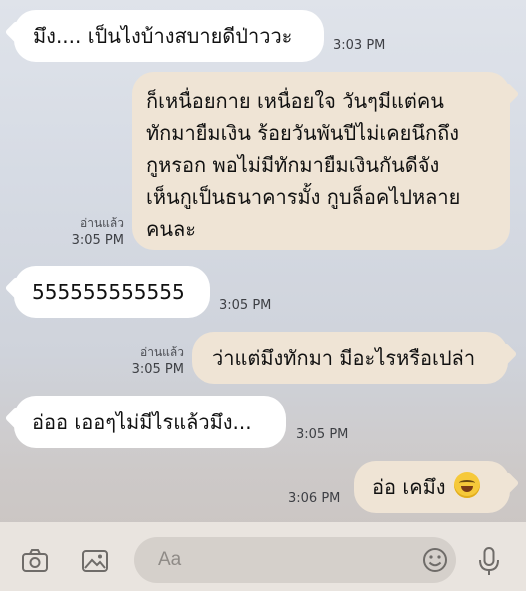 The image size is (526, 591). What do you see at coordinates (293, 165) in the screenshot?
I see `message-line: กูหรอก พอไม่มีทักมายืมเงินกันดีจัง` at bounding box center [293, 165].